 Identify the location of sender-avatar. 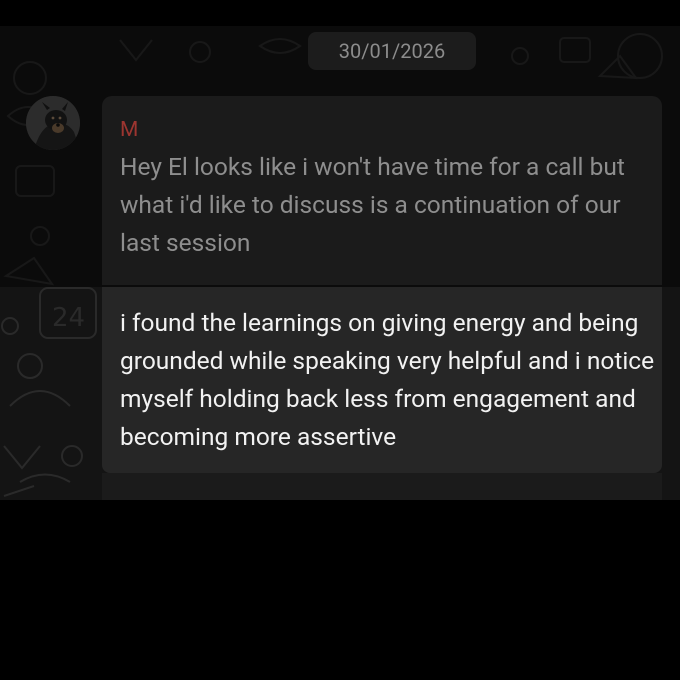
(53, 123).